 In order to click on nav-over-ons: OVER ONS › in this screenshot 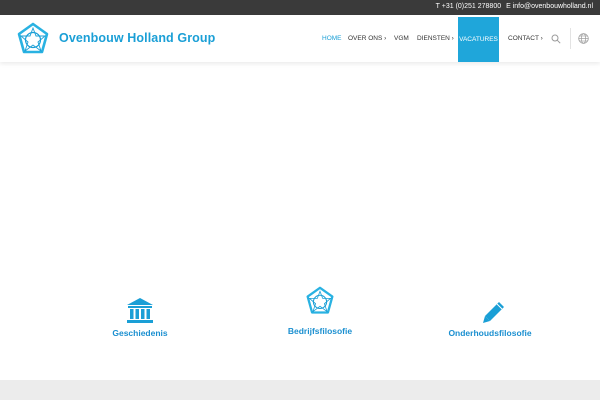, I will do `click(367, 38)`.